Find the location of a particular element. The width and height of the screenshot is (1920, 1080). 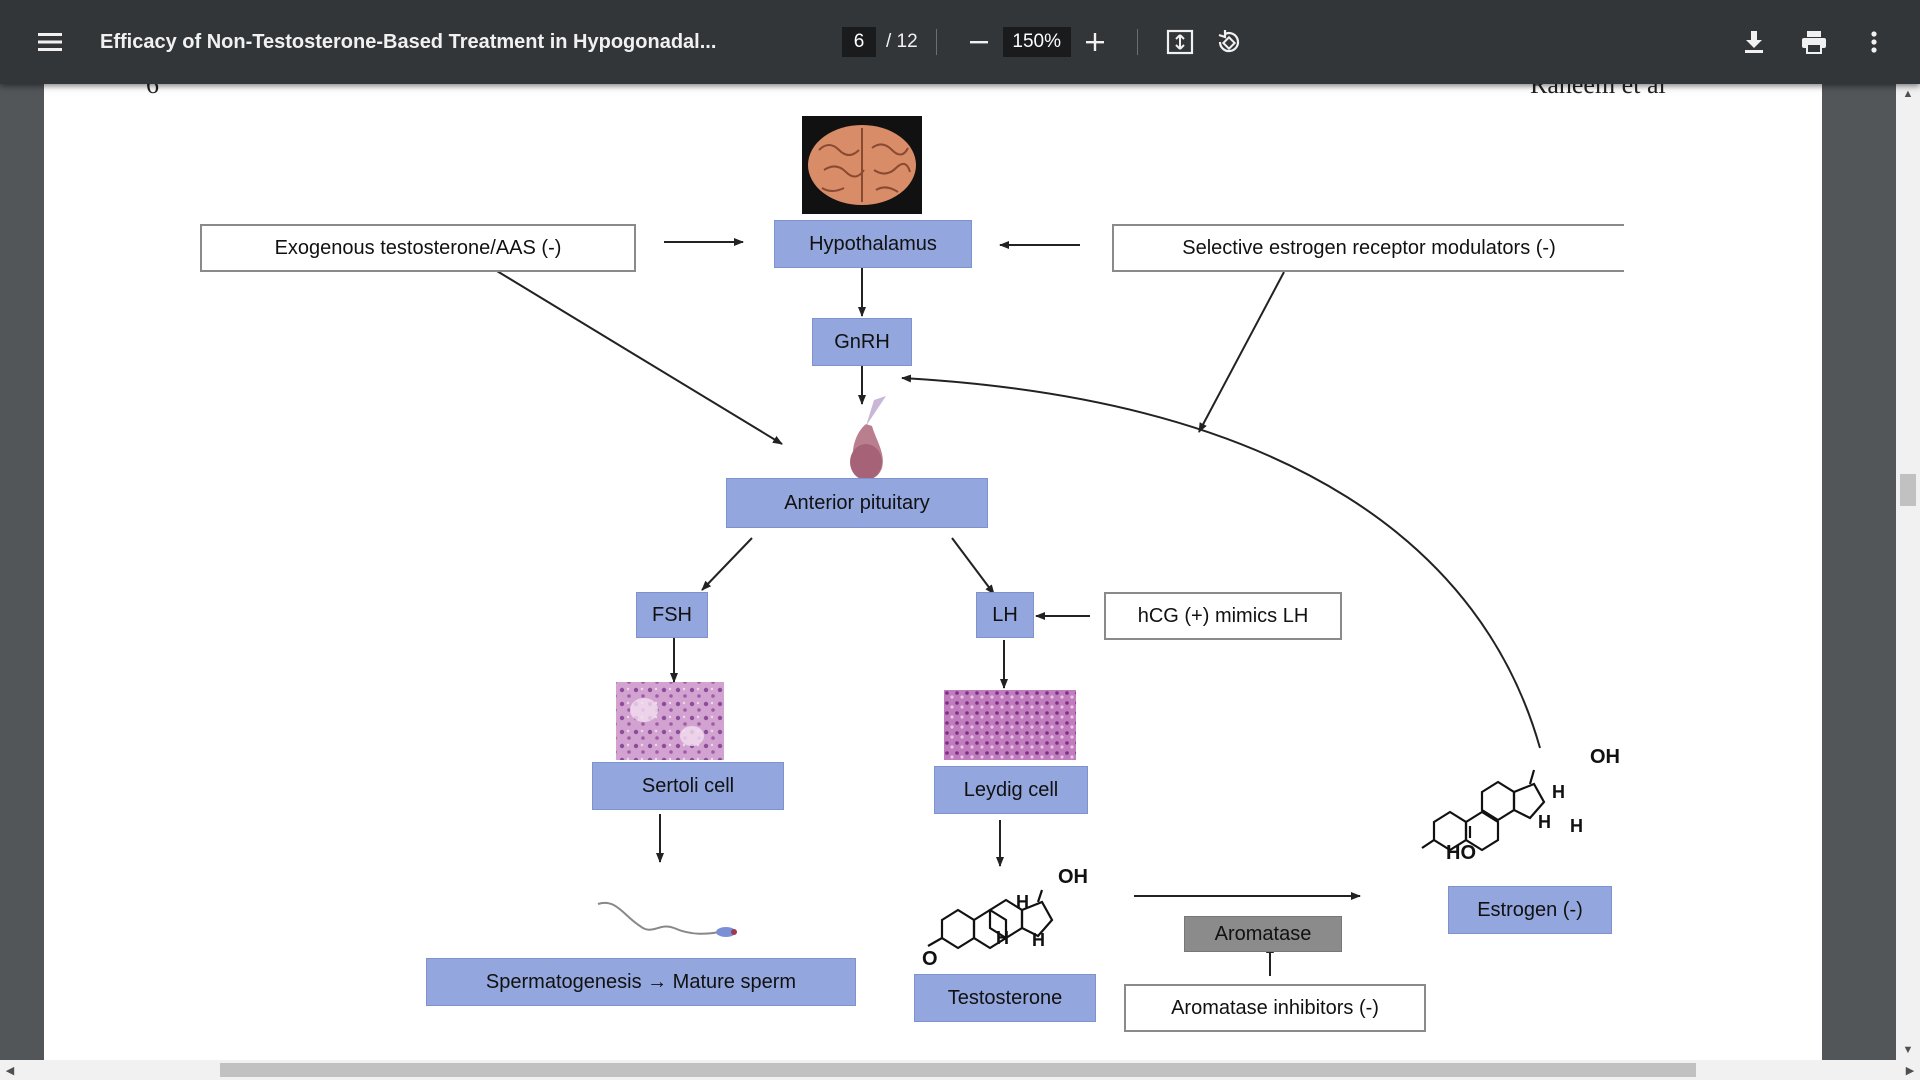

scroll-down-icon: ▼ is located at coordinates (1908, 1050).